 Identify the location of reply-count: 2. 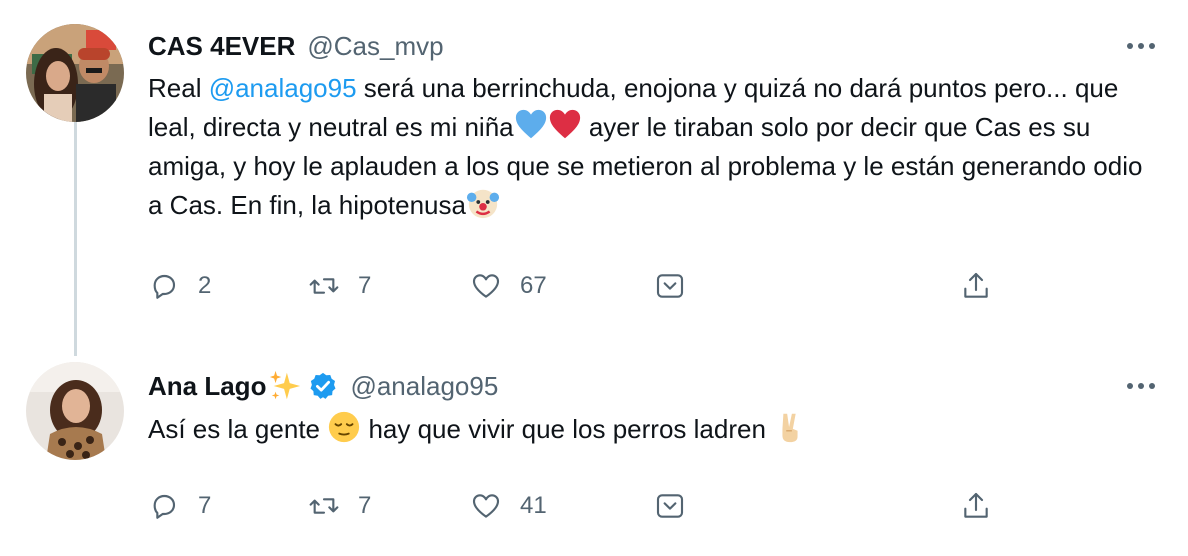
(205, 285).